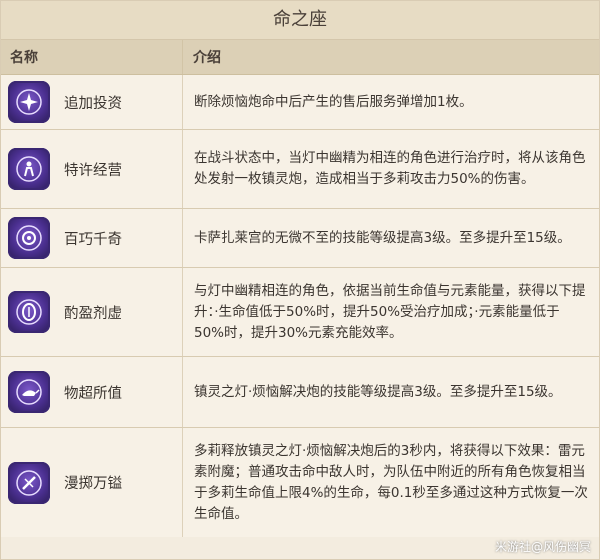  I want to click on constellation-name: 百巧千奇, so click(93, 239).